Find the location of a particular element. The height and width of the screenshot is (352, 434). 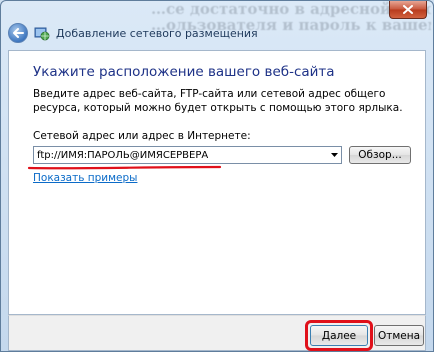

globe-network-icon is located at coordinates (42, 34).